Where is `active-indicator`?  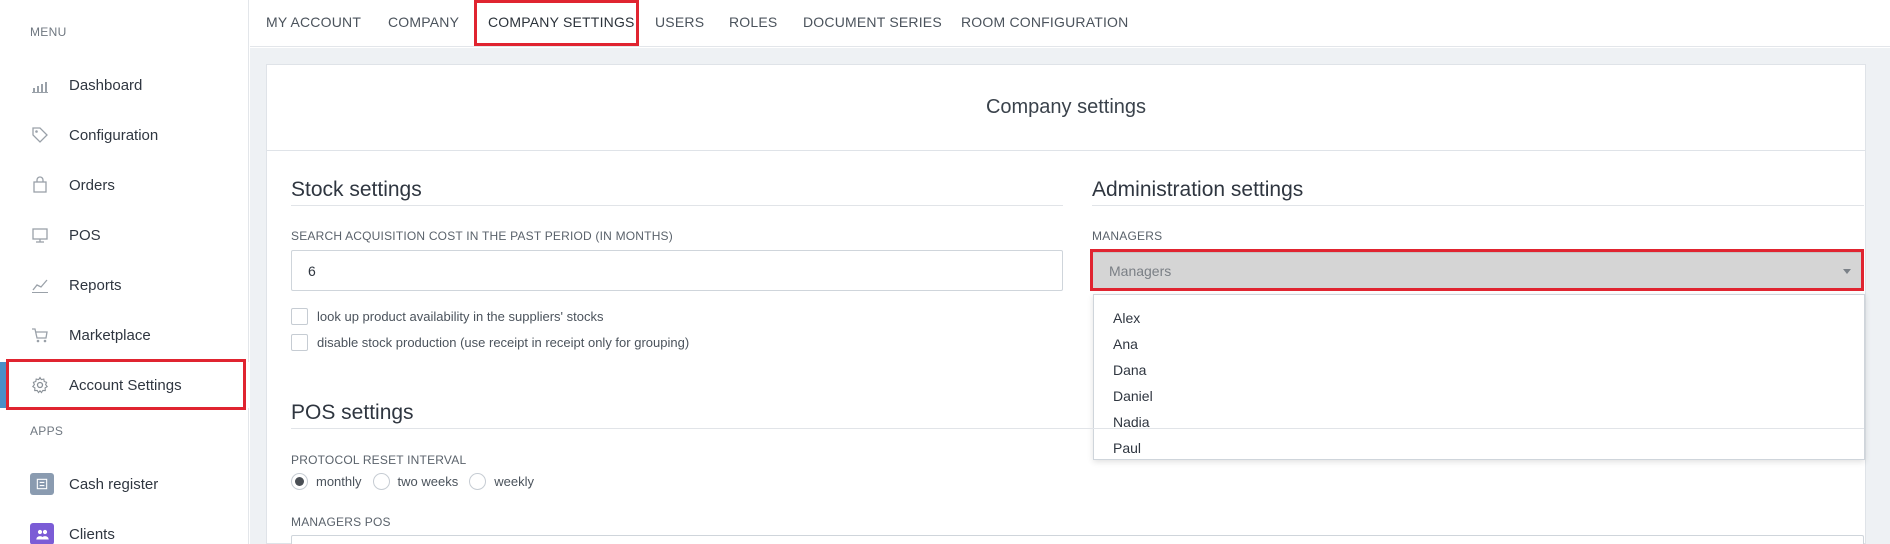 active-indicator is located at coordinates (3, 385).